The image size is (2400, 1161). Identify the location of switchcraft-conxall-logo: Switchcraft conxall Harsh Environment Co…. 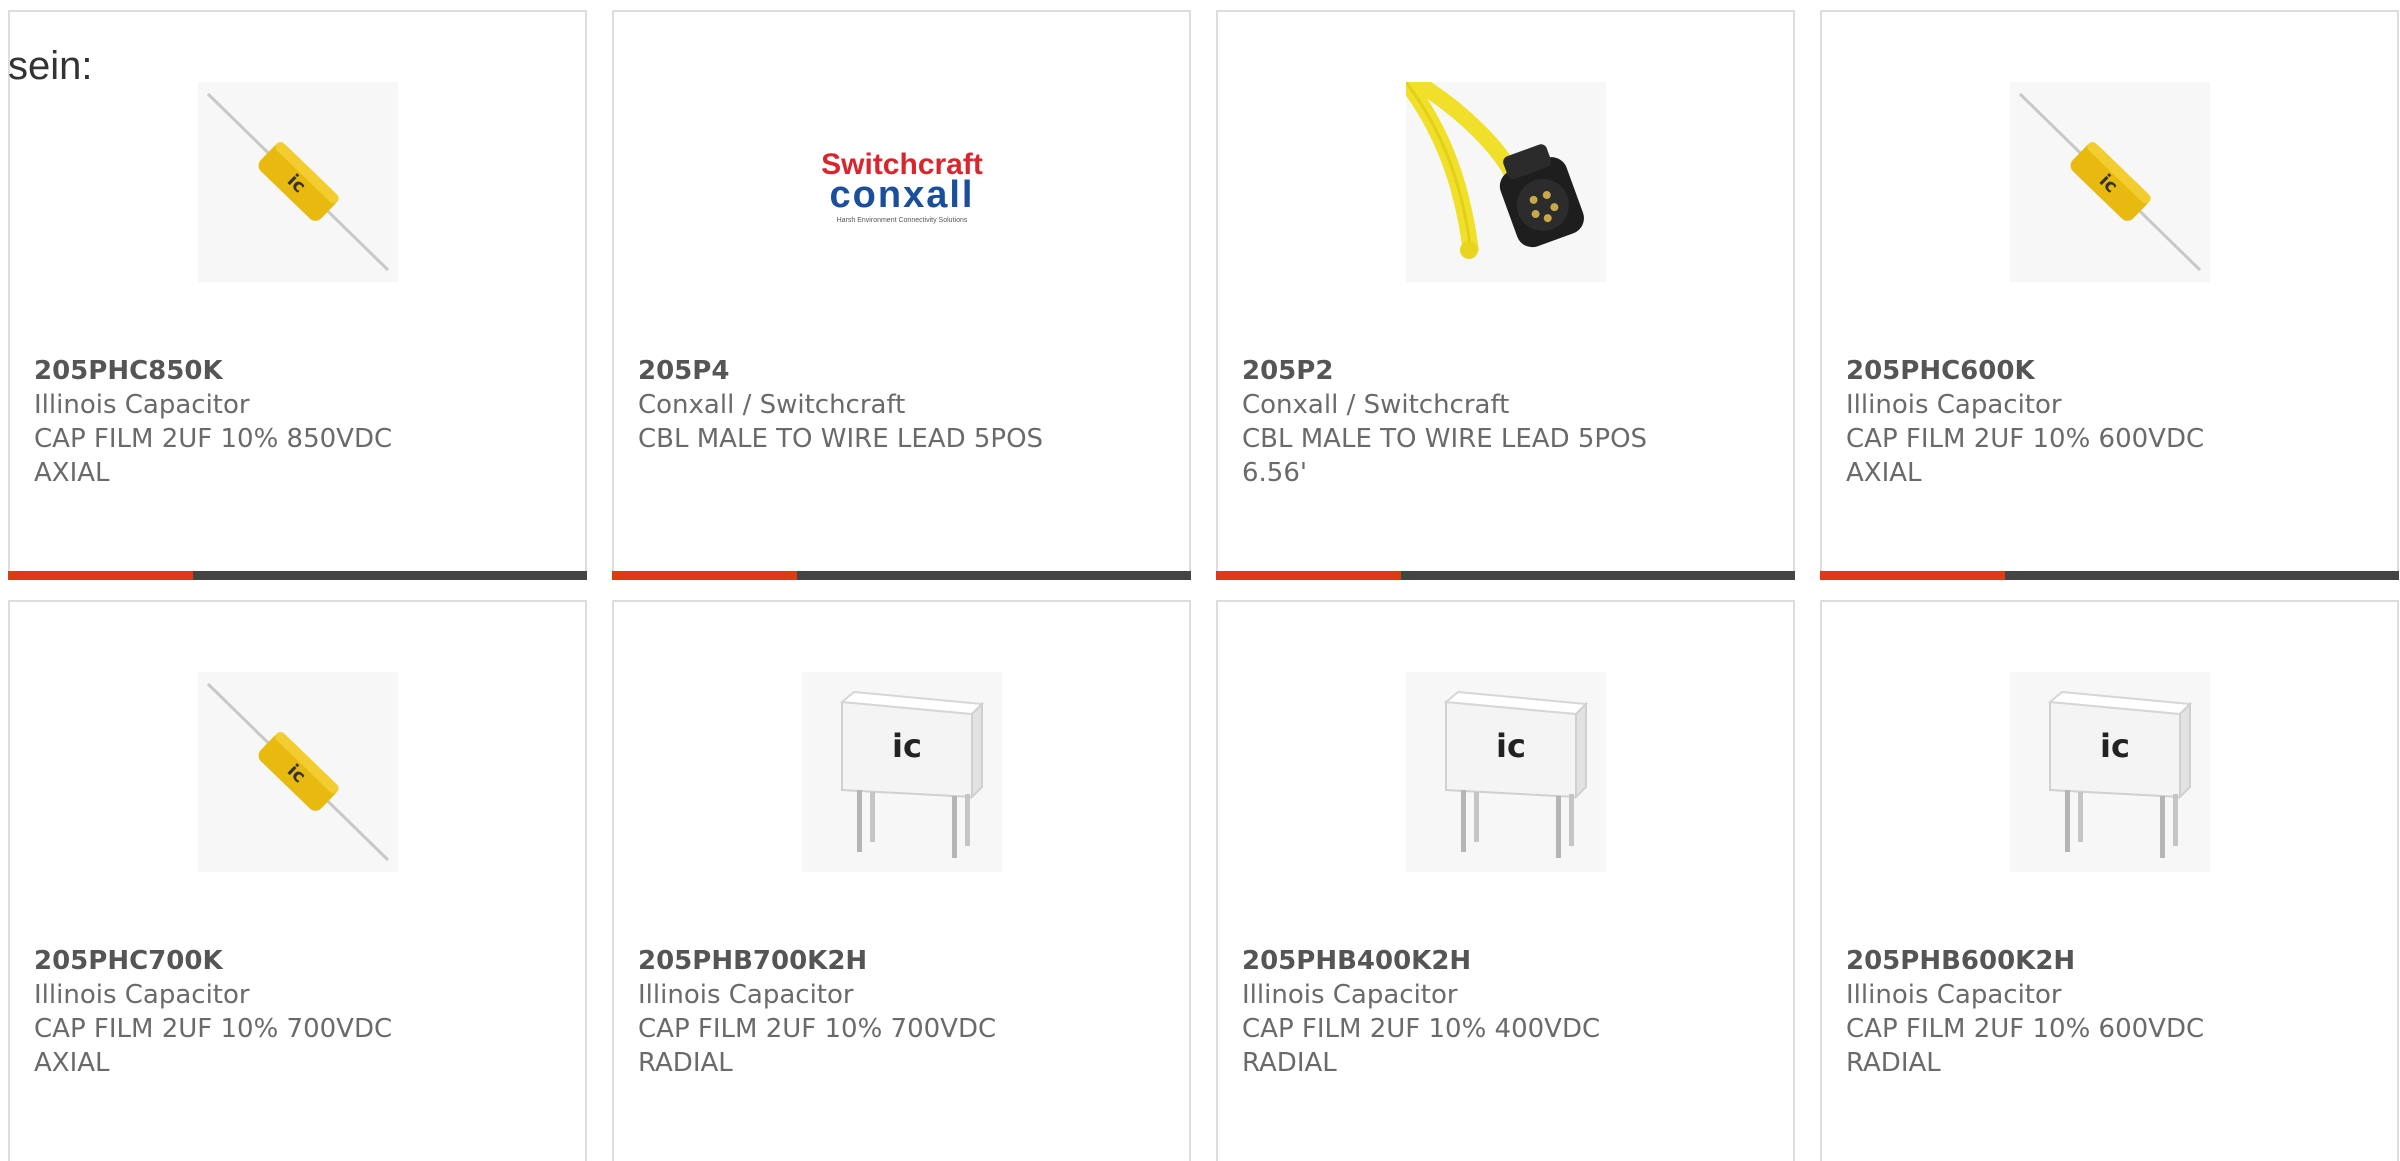
(901, 182).